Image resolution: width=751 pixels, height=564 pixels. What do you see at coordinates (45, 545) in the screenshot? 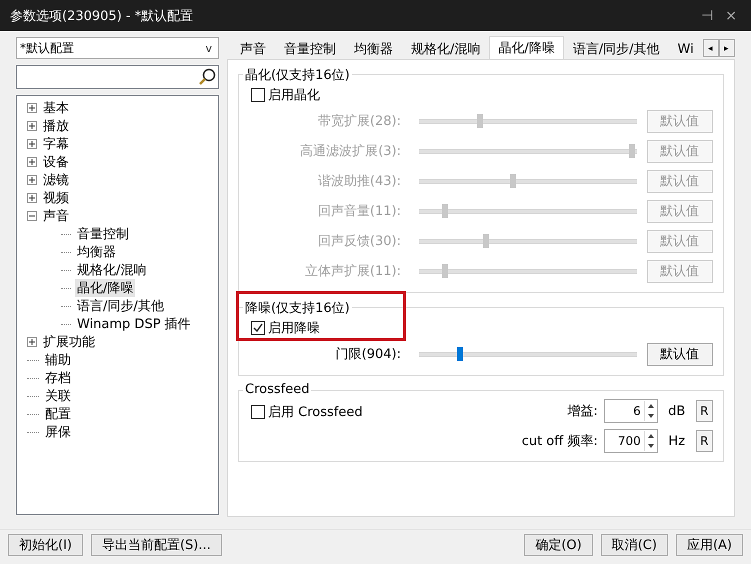
I see `reset-button: 初始化(I)` at bounding box center [45, 545].